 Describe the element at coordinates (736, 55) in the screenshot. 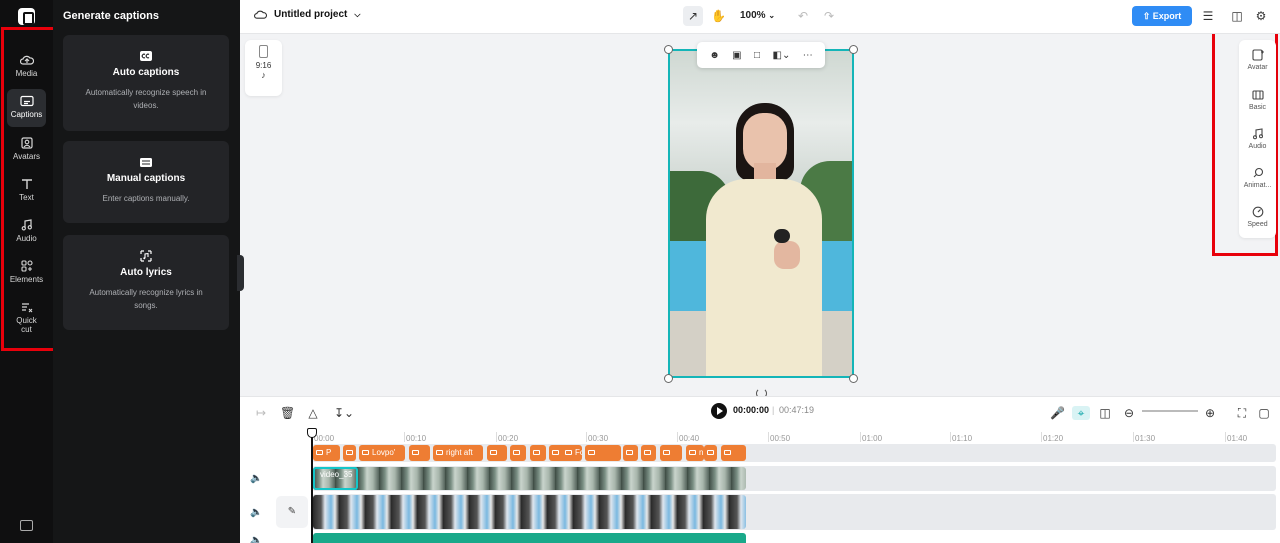

I see `add-image-icon: ▣` at that location.